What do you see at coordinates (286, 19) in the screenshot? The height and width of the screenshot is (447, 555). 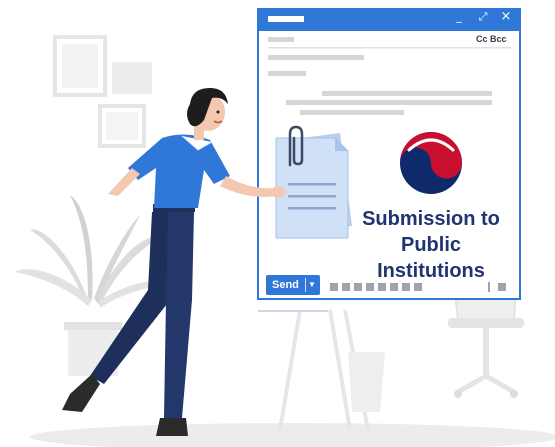 I see `composer-title-placeholder` at bounding box center [286, 19].